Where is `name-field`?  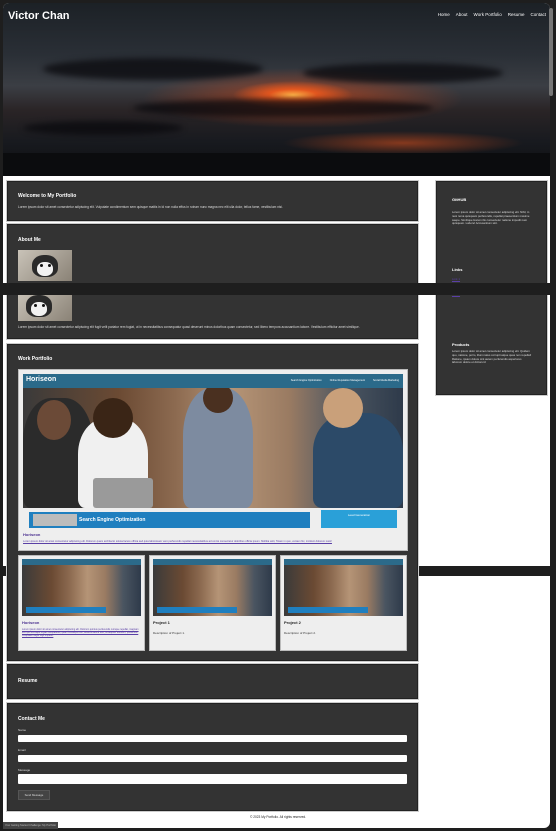
name-field is located at coordinates (212, 738).